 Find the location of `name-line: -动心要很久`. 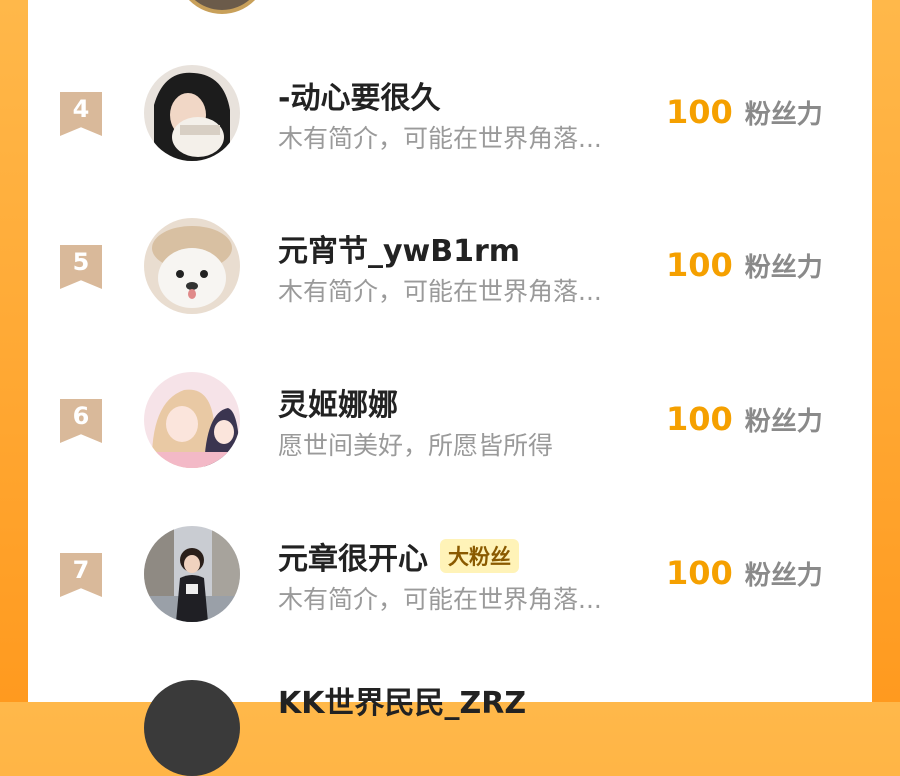

name-line: -动心要很久 is located at coordinates (359, 95).